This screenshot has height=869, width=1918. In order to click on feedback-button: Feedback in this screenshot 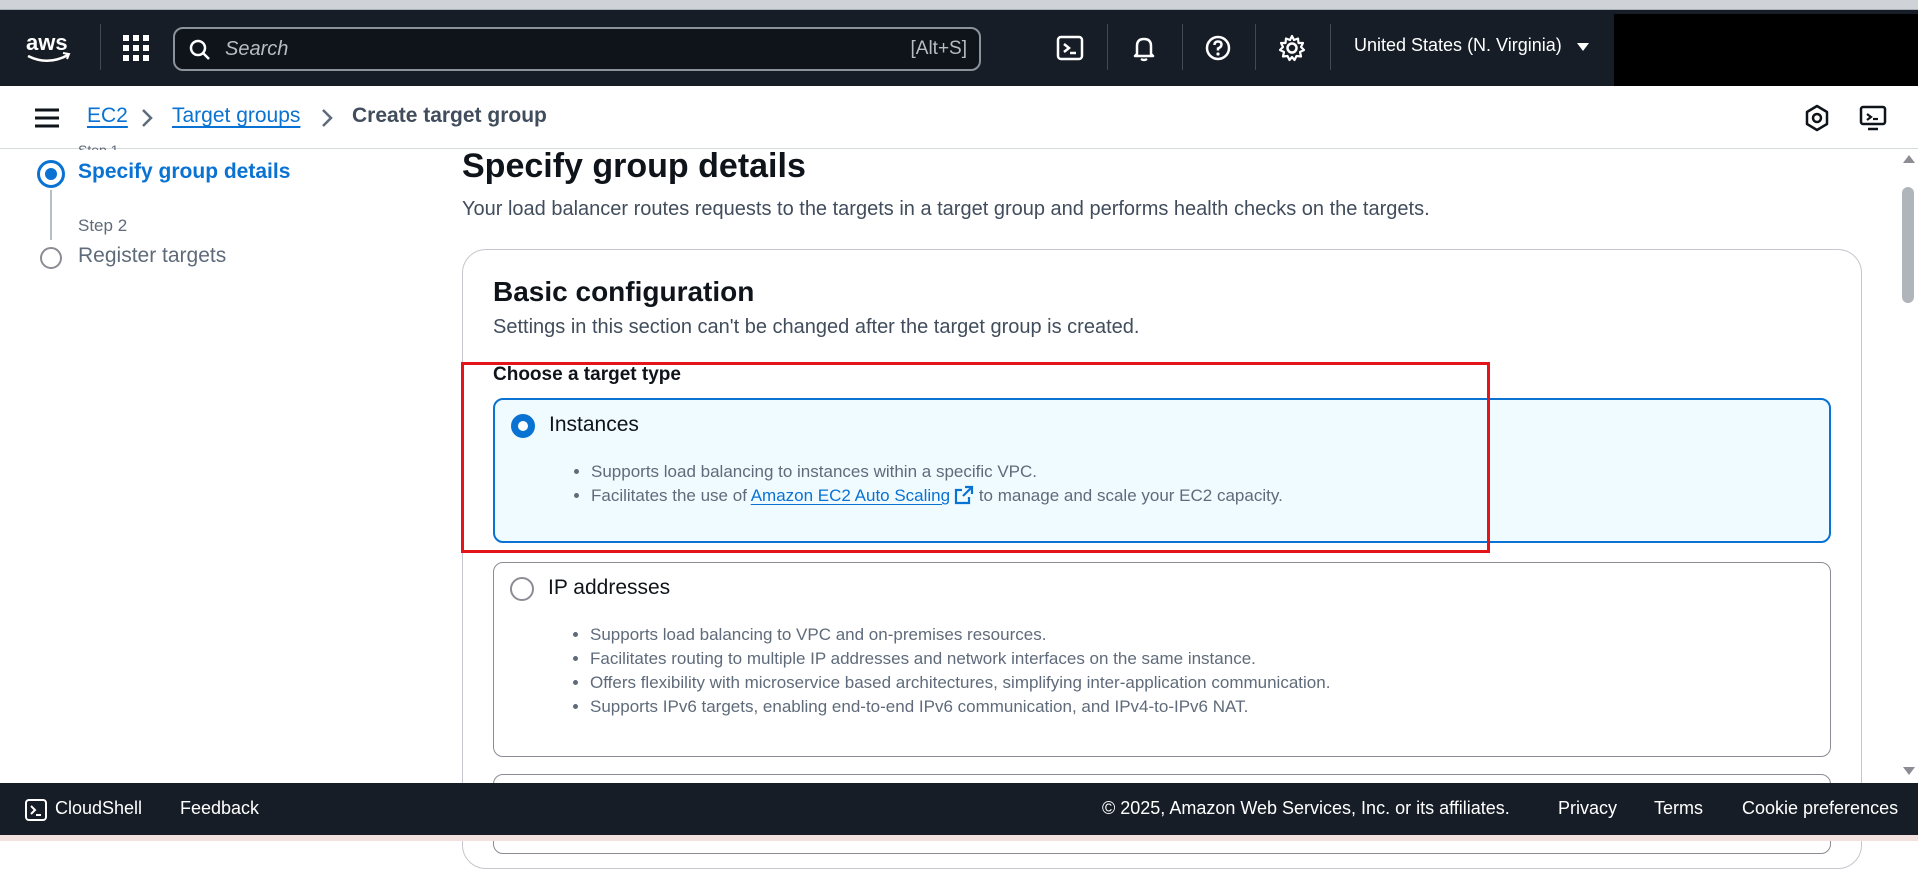, I will do `click(219, 808)`.